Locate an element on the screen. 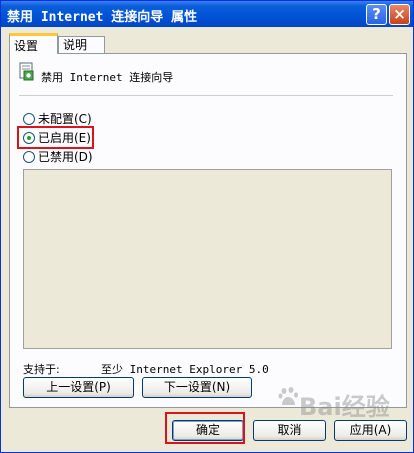 The image size is (414, 453). highlight-box-enabled is located at coordinates (55, 137).